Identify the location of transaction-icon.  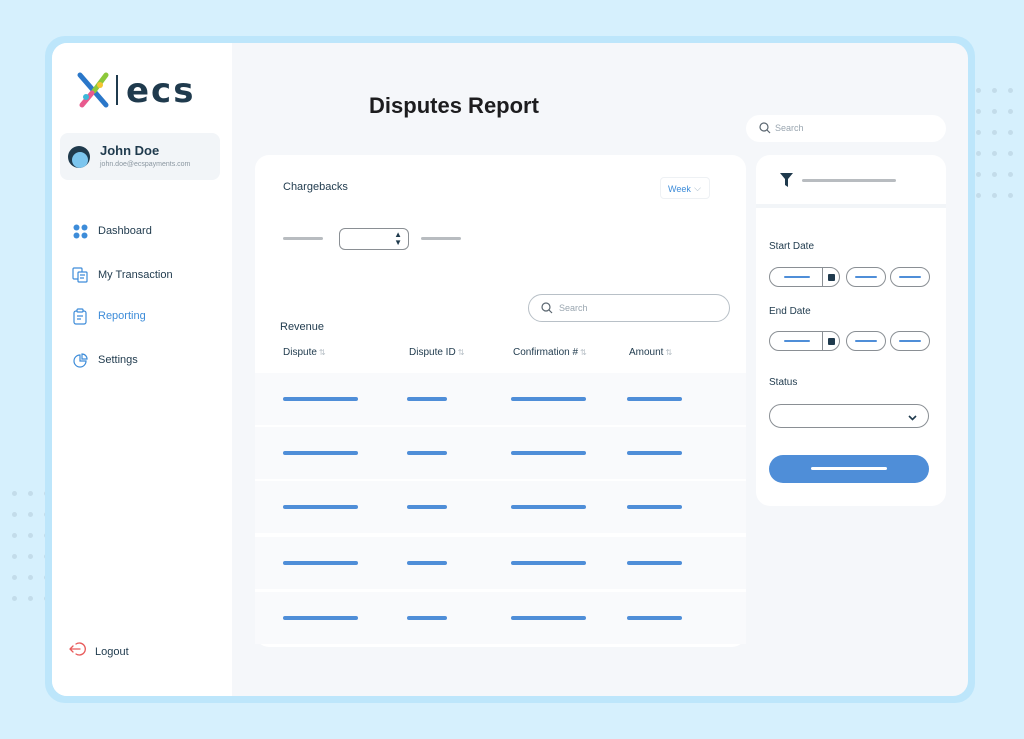
(80, 275).